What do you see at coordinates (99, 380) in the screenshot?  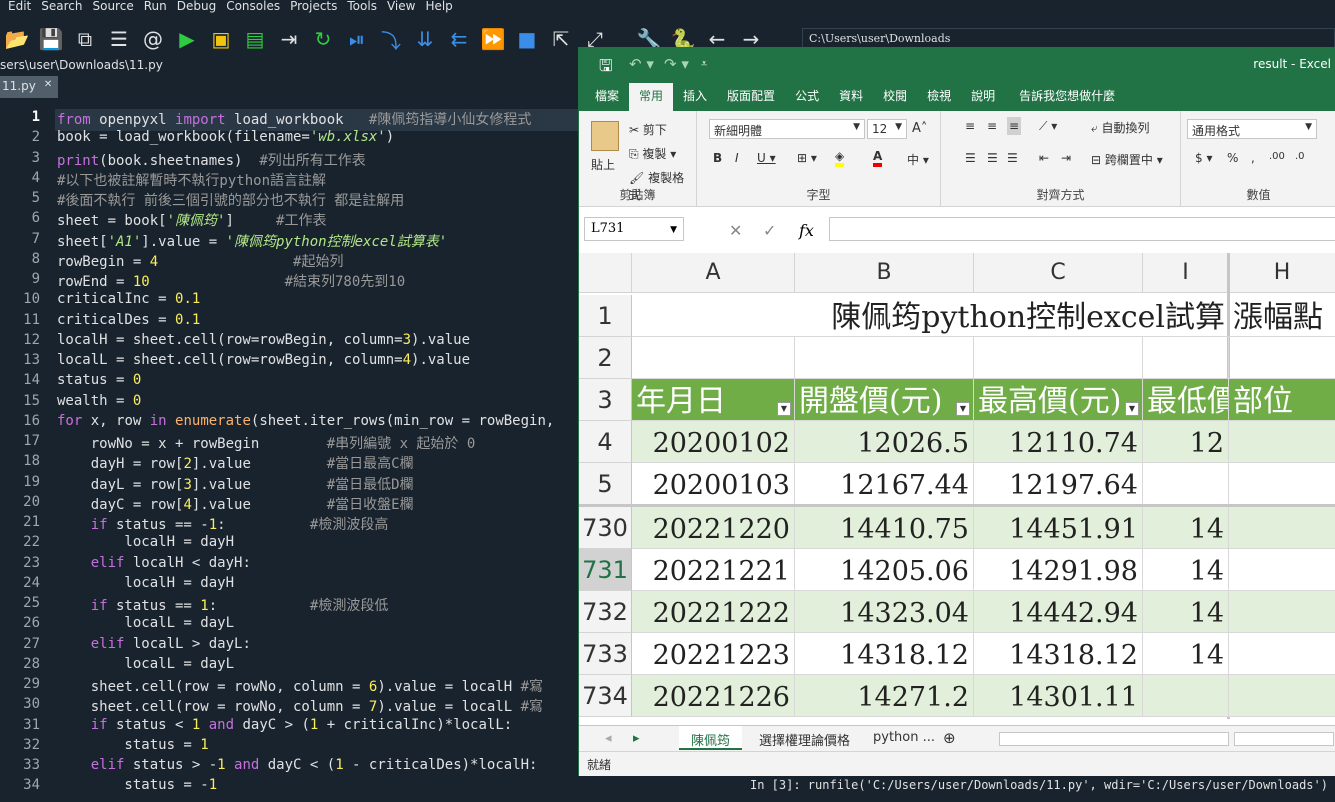 I see `code-line: status = 0` at bounding box center [99, 380].